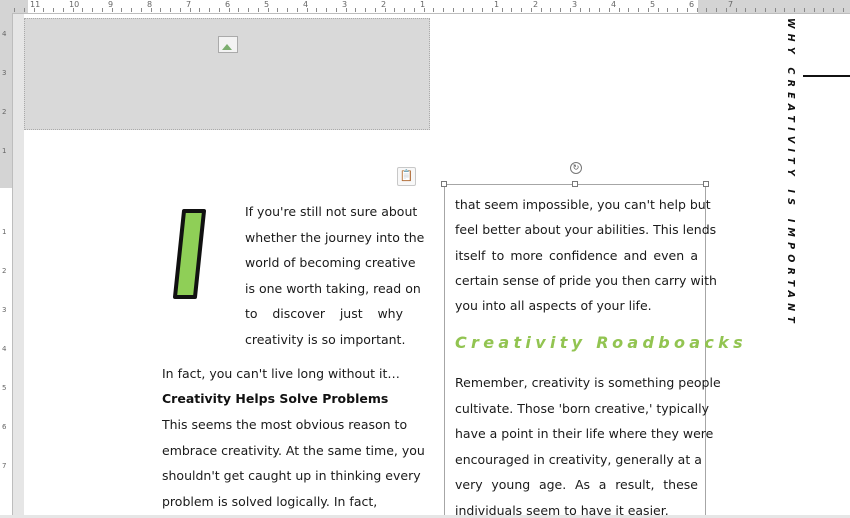  What do you see at coordinates (35, 4) in the screenshot?
I see `ruler-top-label: 11` at bounding box center [35, 4].